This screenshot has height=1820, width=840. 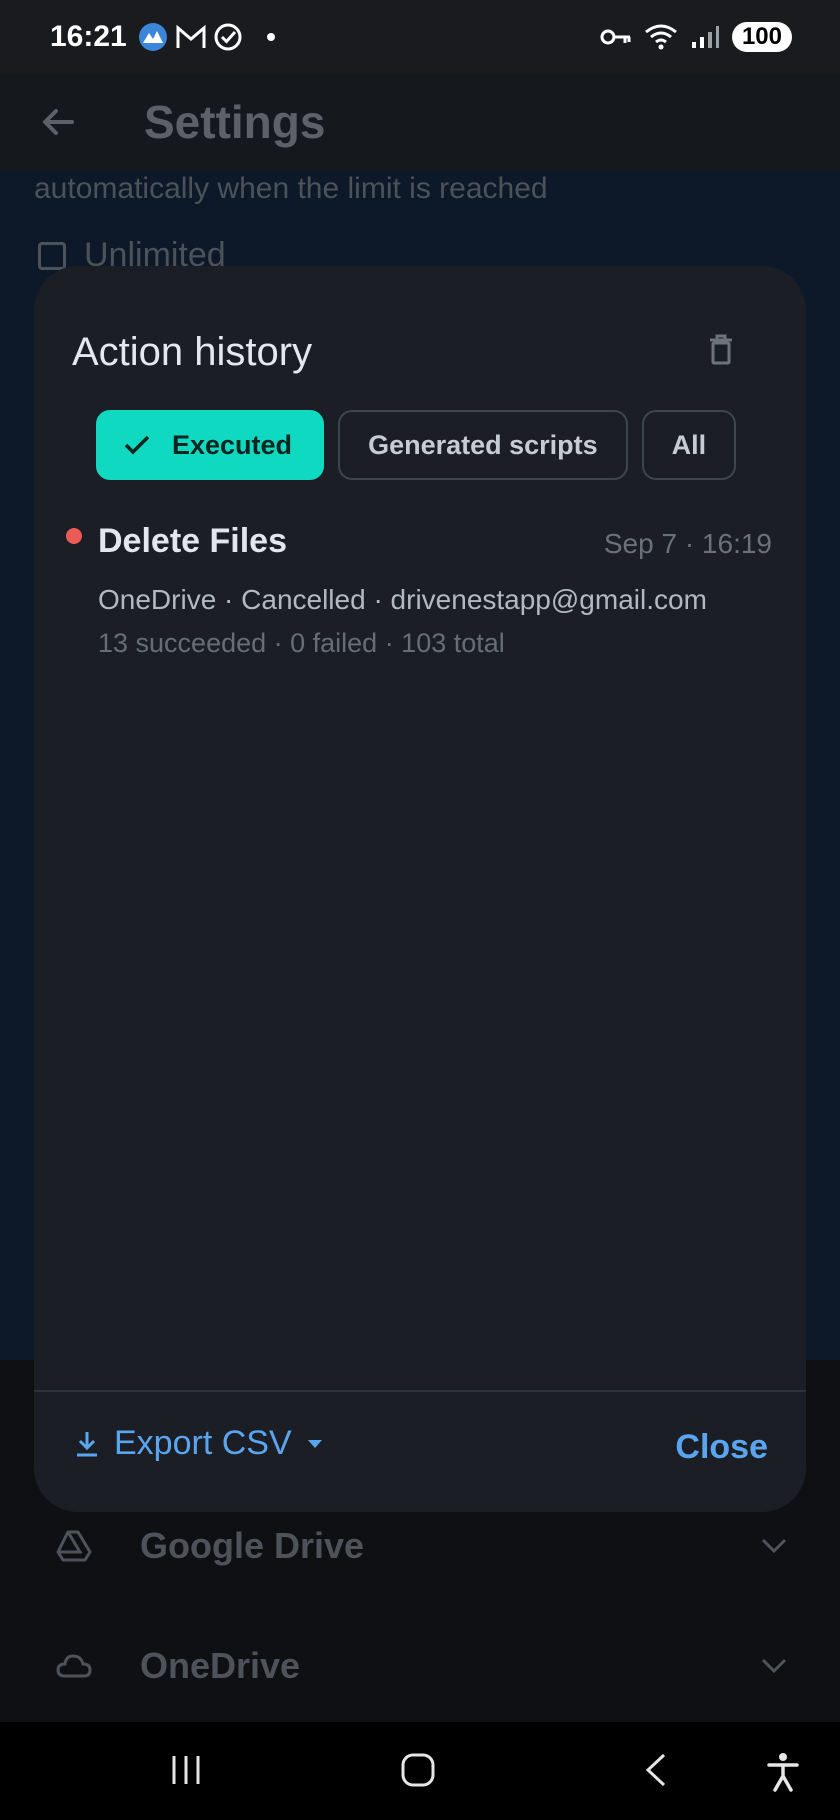 I want to click on status-bar: 16:21 100, so click(x=420, y=37).